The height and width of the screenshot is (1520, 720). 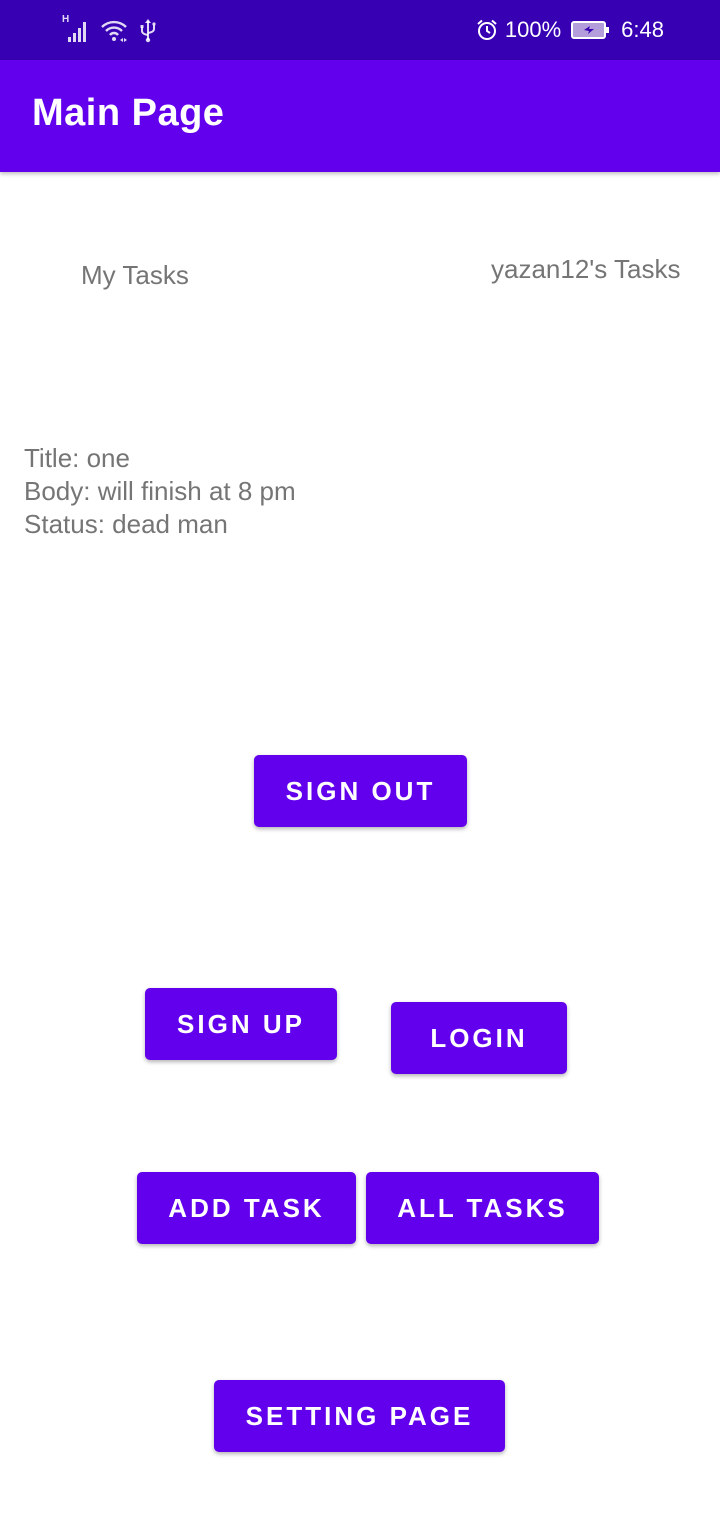 I want to click on alarm-icon, so click(x=487, y=30).